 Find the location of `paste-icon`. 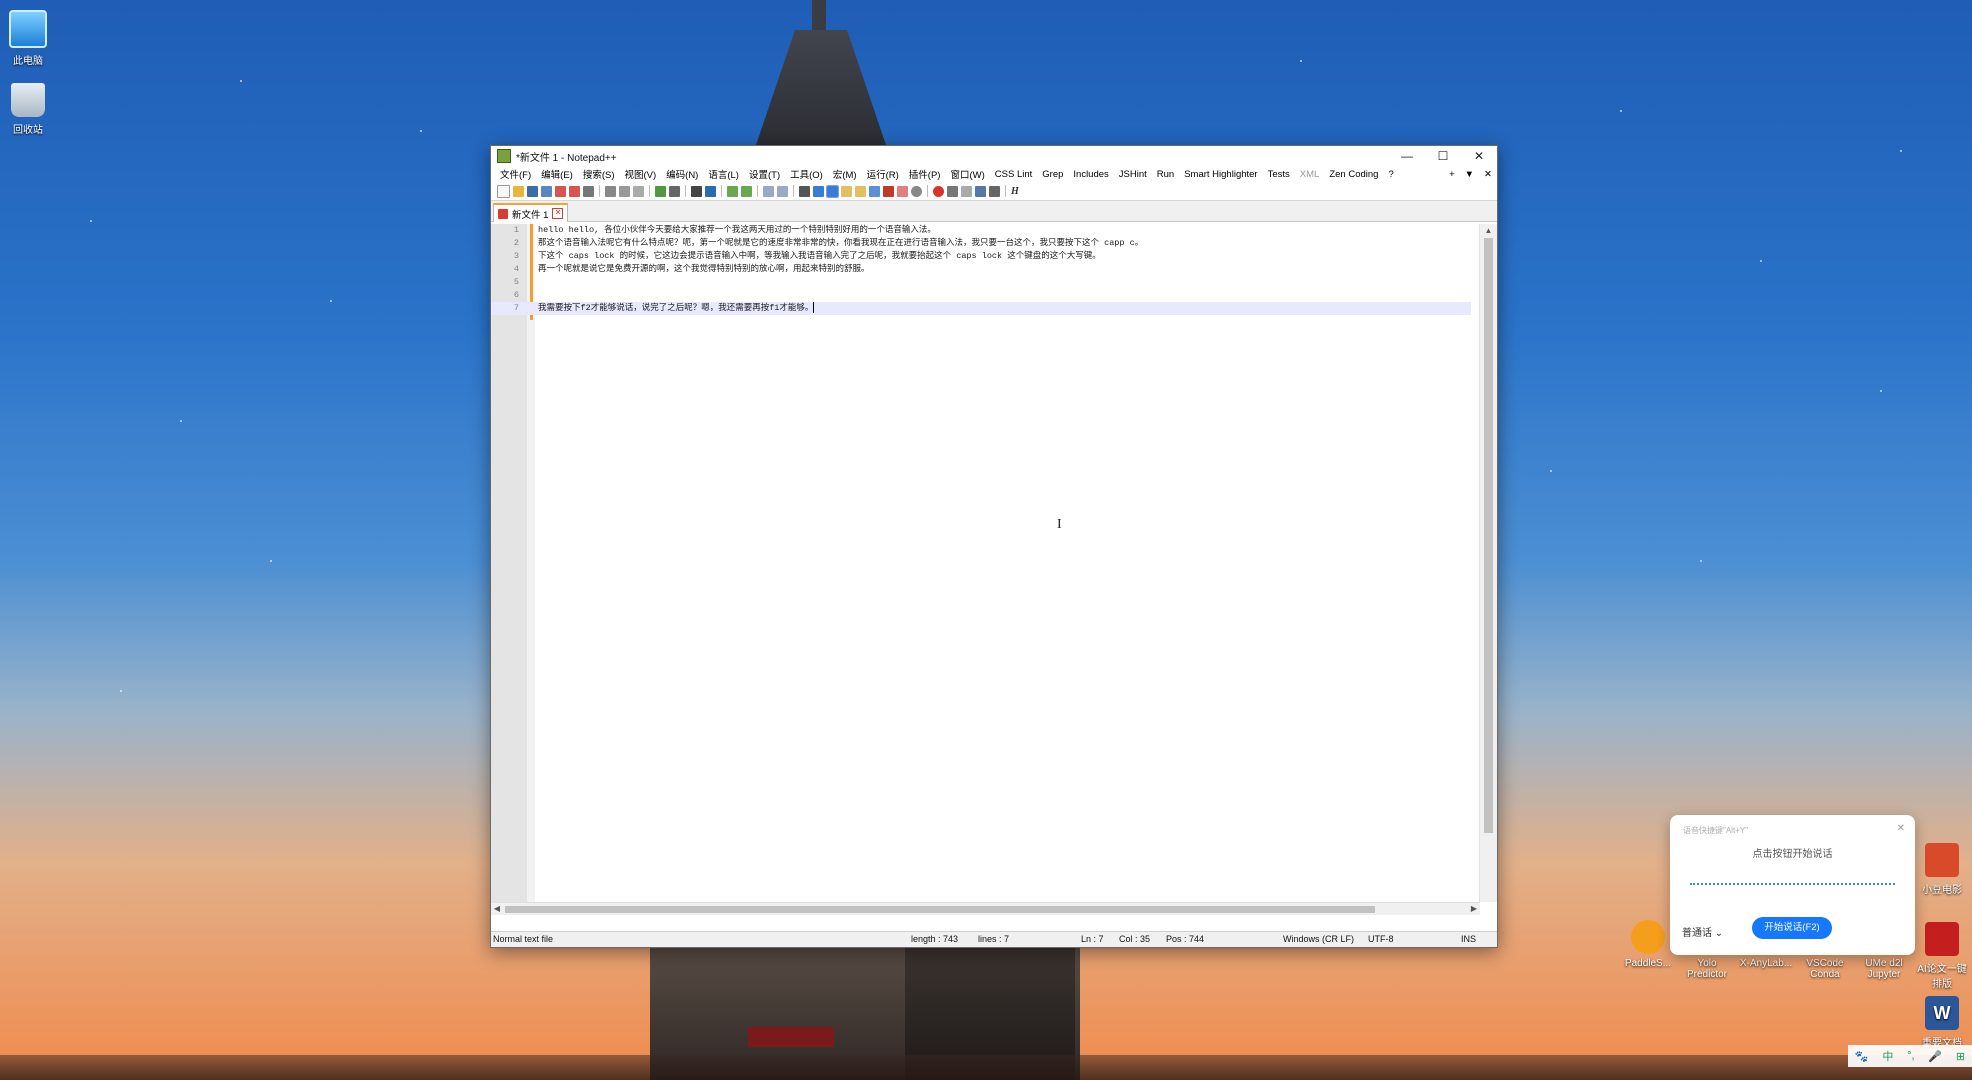

paste-icon is located at coordinates (638, 191).